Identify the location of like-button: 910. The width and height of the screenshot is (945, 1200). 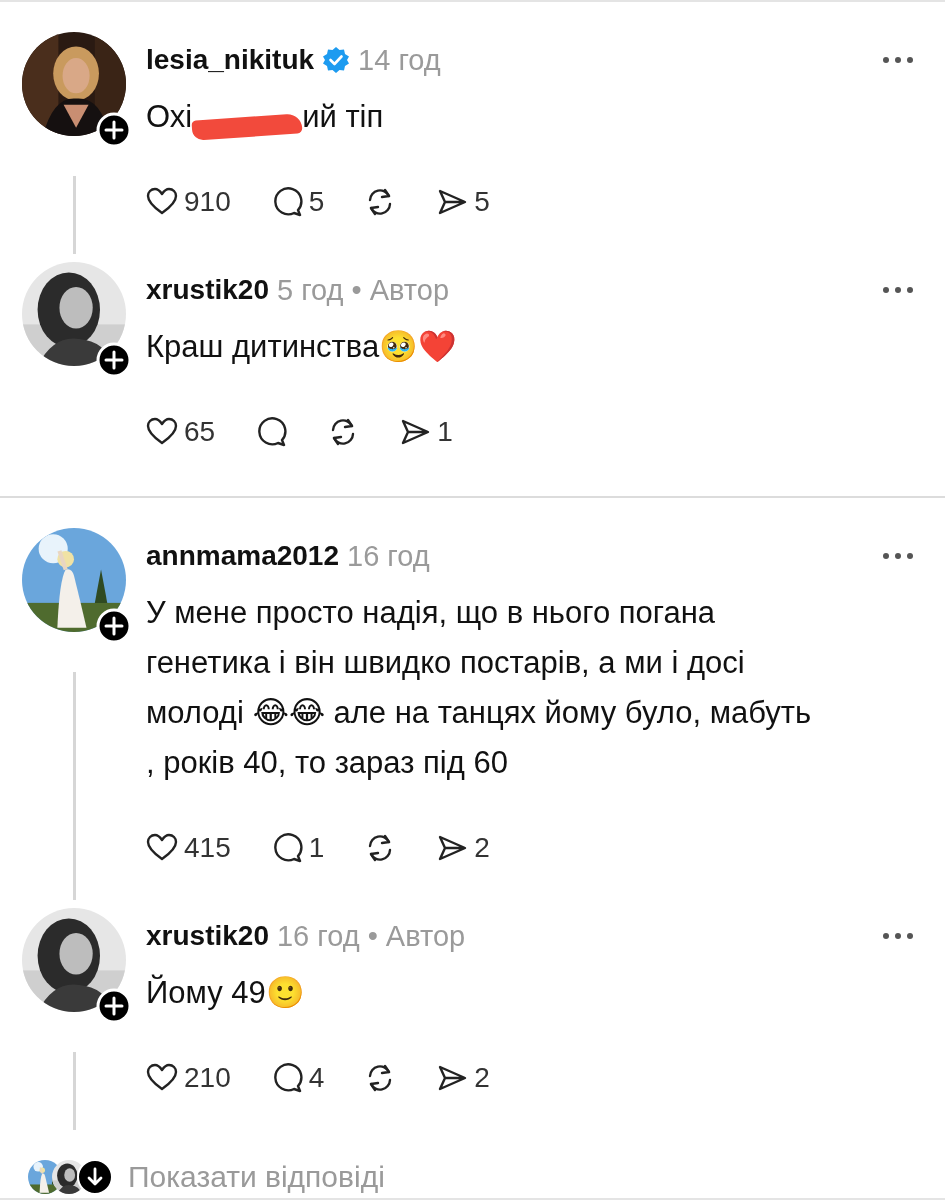
(188, 202).